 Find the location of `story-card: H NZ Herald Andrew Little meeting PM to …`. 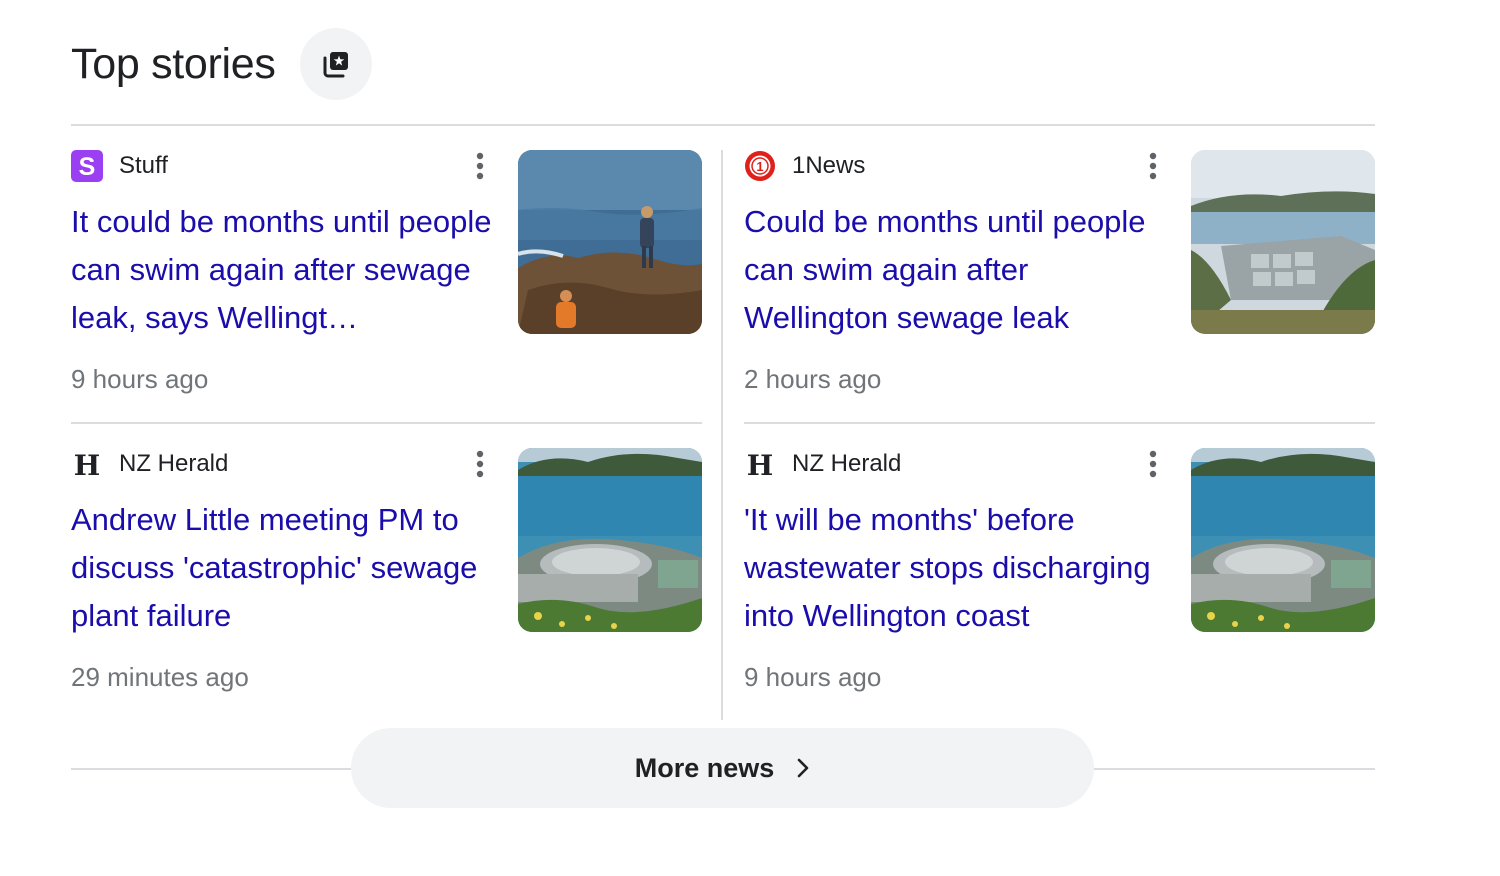

story-card: H NZ Herald Andrew Little meeting PM to … is located at coordinates (386, 573).